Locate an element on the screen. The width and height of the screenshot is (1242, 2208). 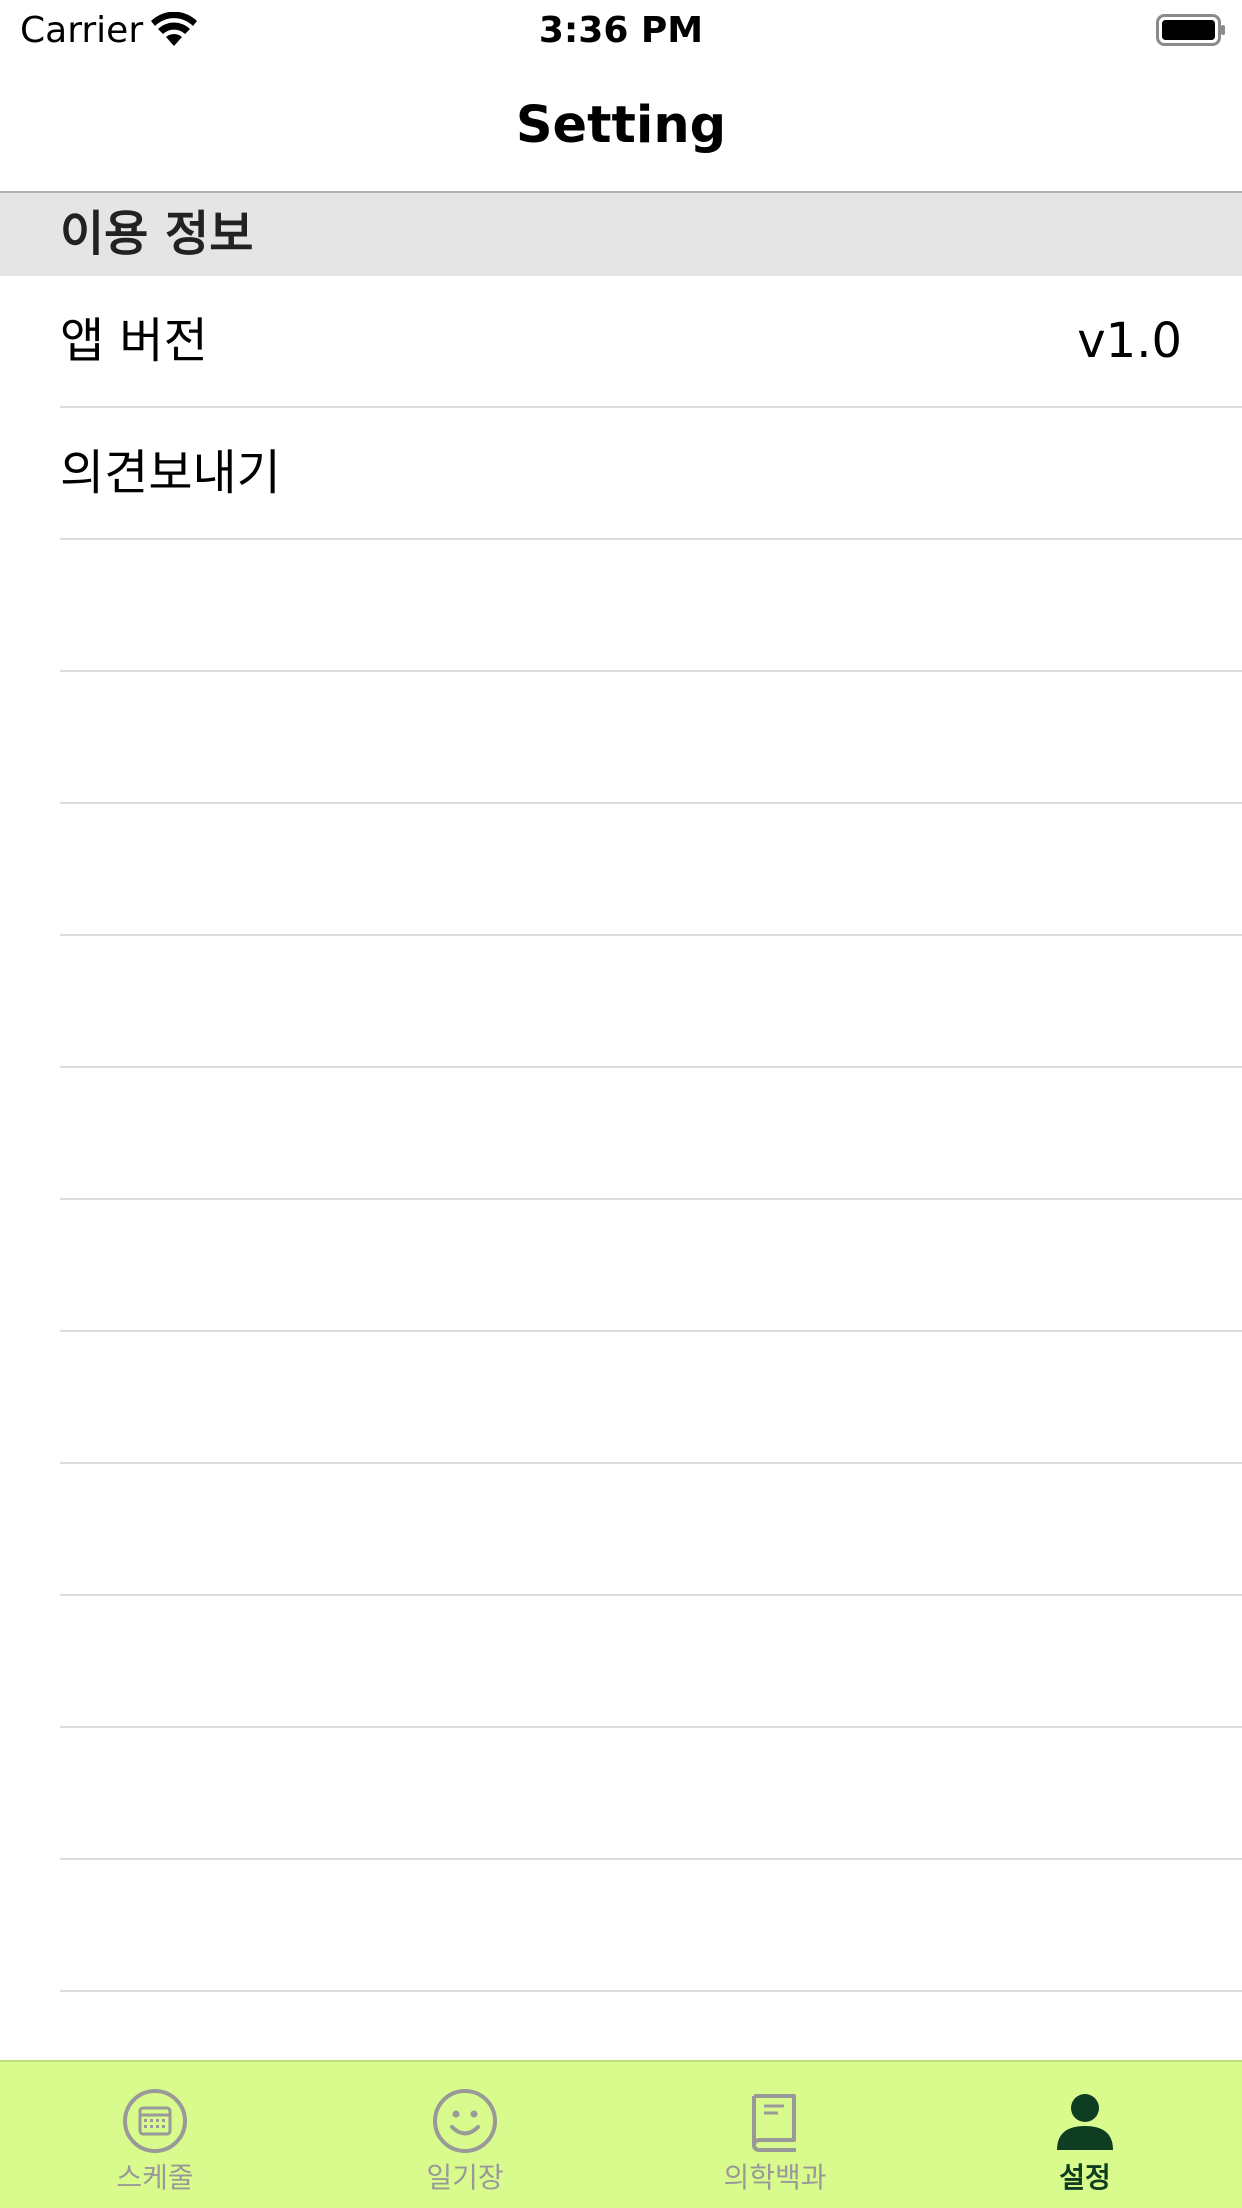
navigation-bar: Setting is located at coordinates (621, 126).